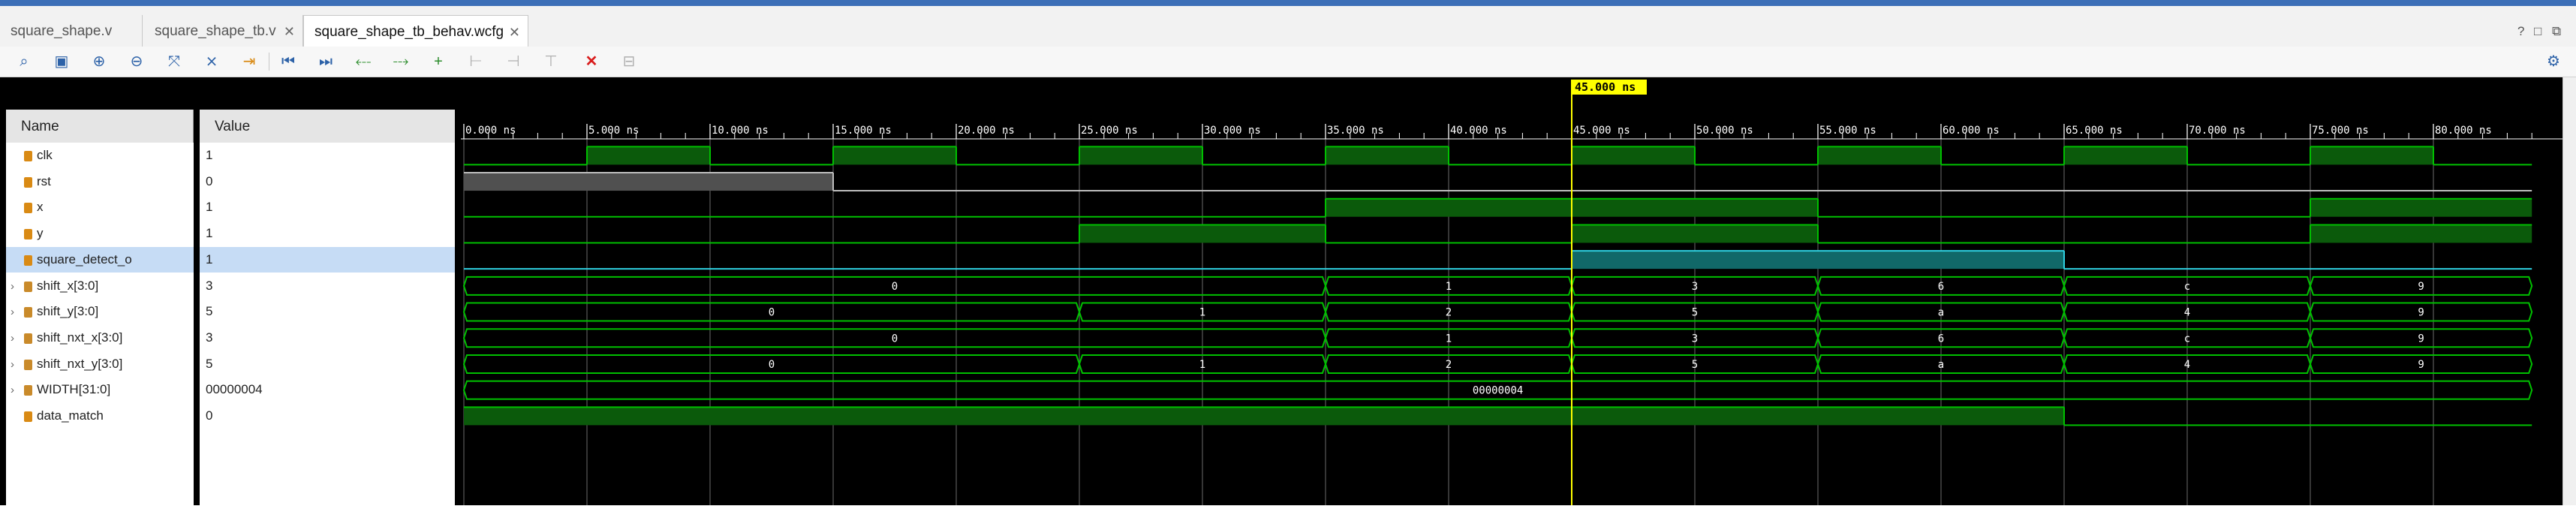  What do you see at coordinates (409, 32) in the screenshot?
I see `tab-label: square_shape_tb_behav.wcfg` at bounding box center [409, 32].